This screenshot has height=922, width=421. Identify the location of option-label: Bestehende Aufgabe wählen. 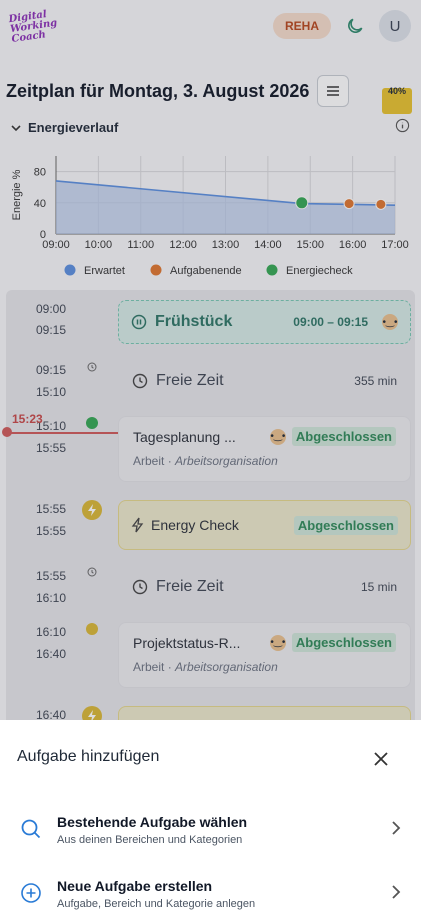
(152, 822).